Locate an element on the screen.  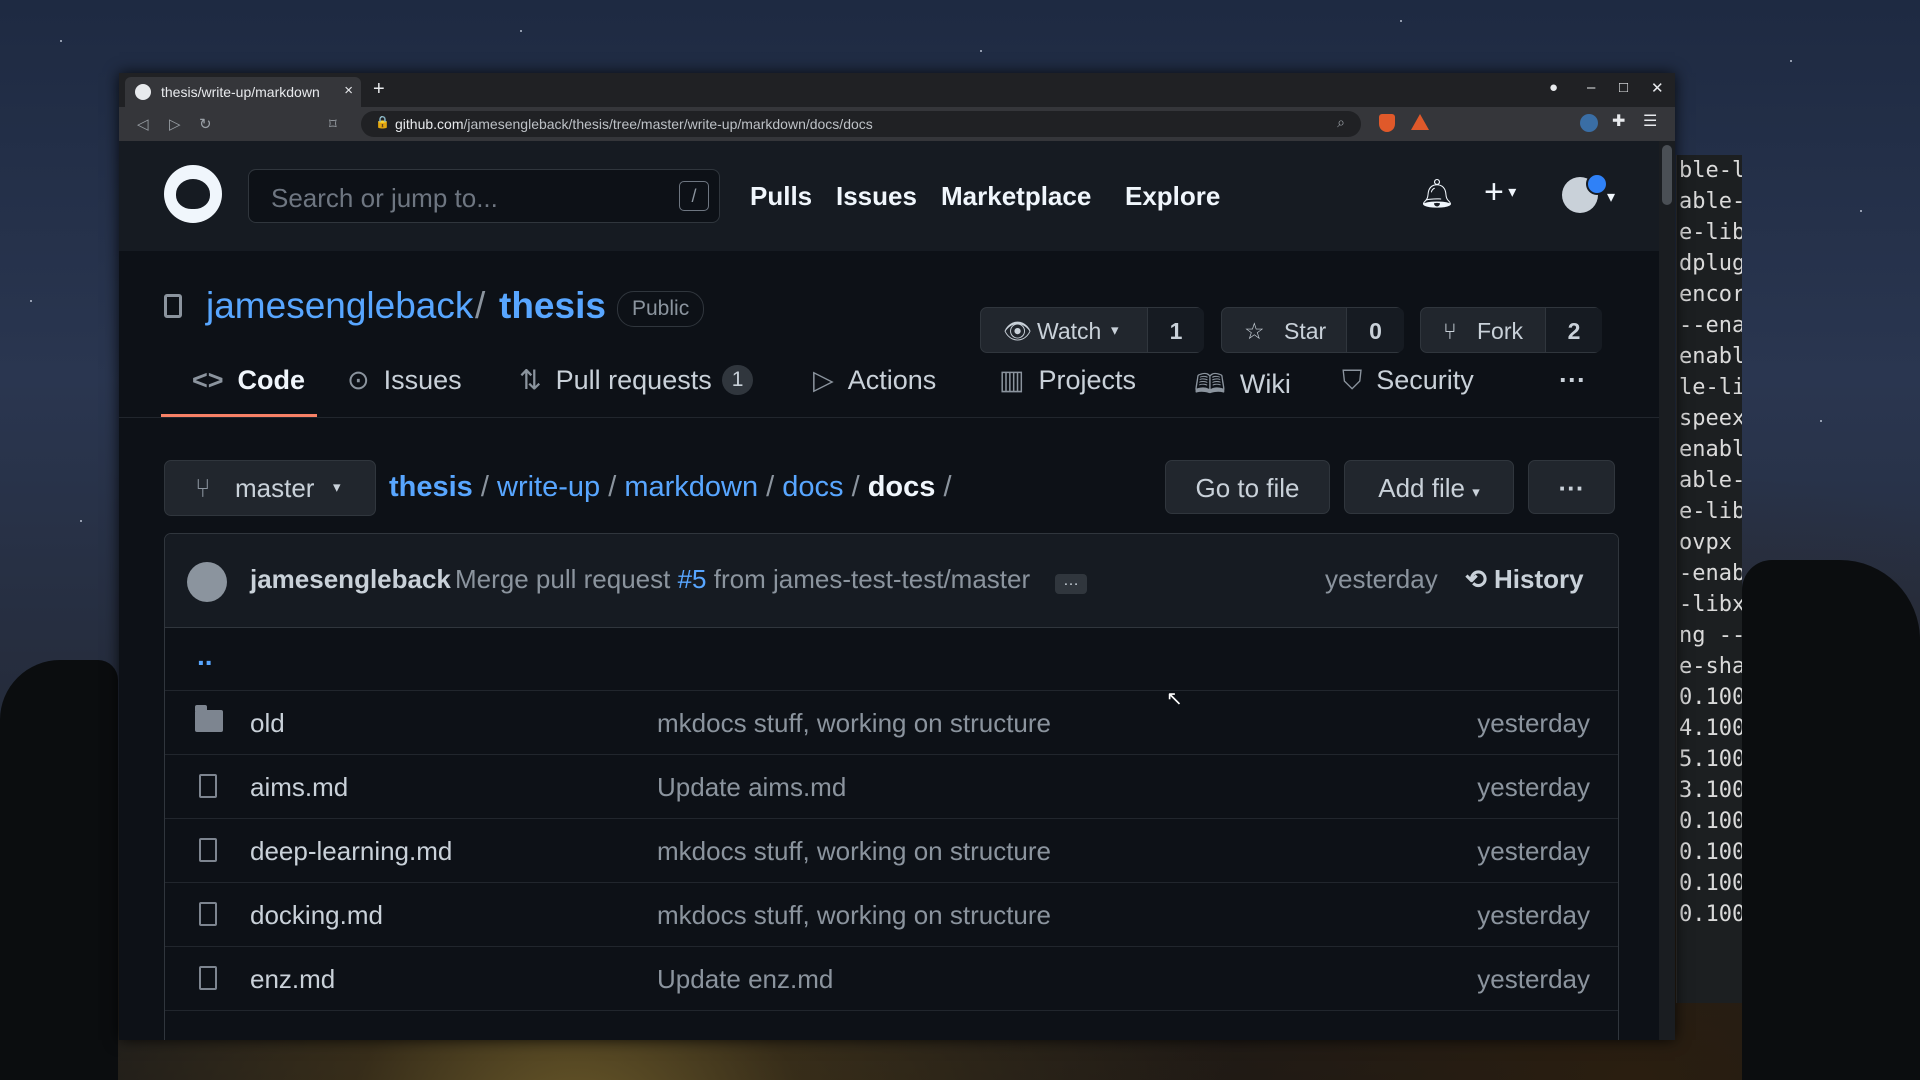
bookmark-icon: ⌑ is located at coordinates (333, 124).